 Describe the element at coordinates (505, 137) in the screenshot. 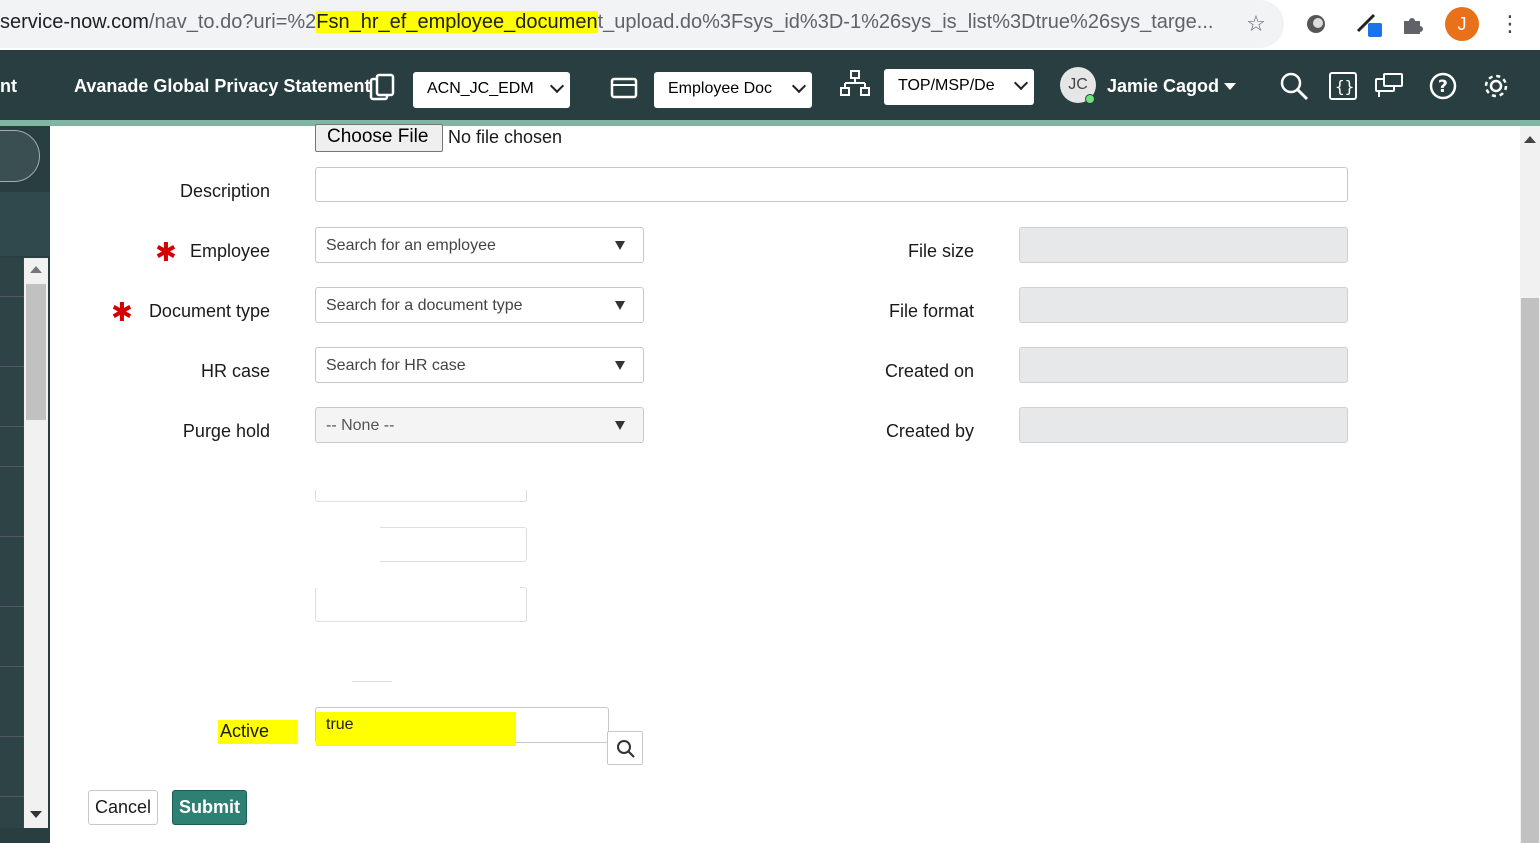

I see `file-status-text: No file chosen` at that location.